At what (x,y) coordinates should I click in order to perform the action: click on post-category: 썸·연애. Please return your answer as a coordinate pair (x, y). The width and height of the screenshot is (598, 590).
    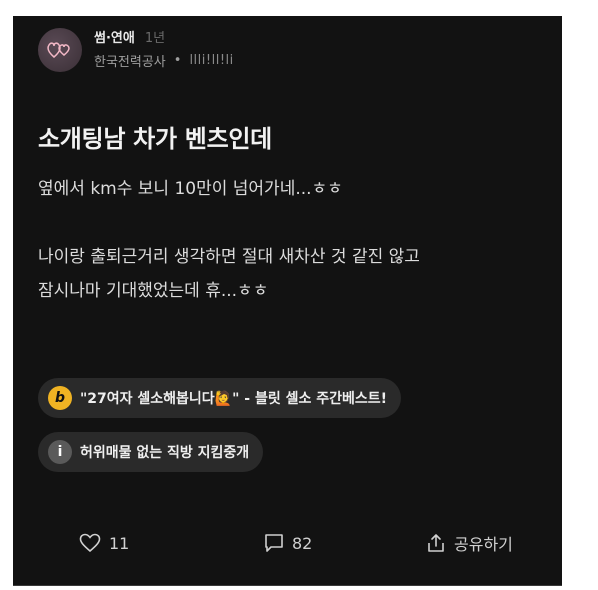
    Looking at the image, I should click on (114, 36).